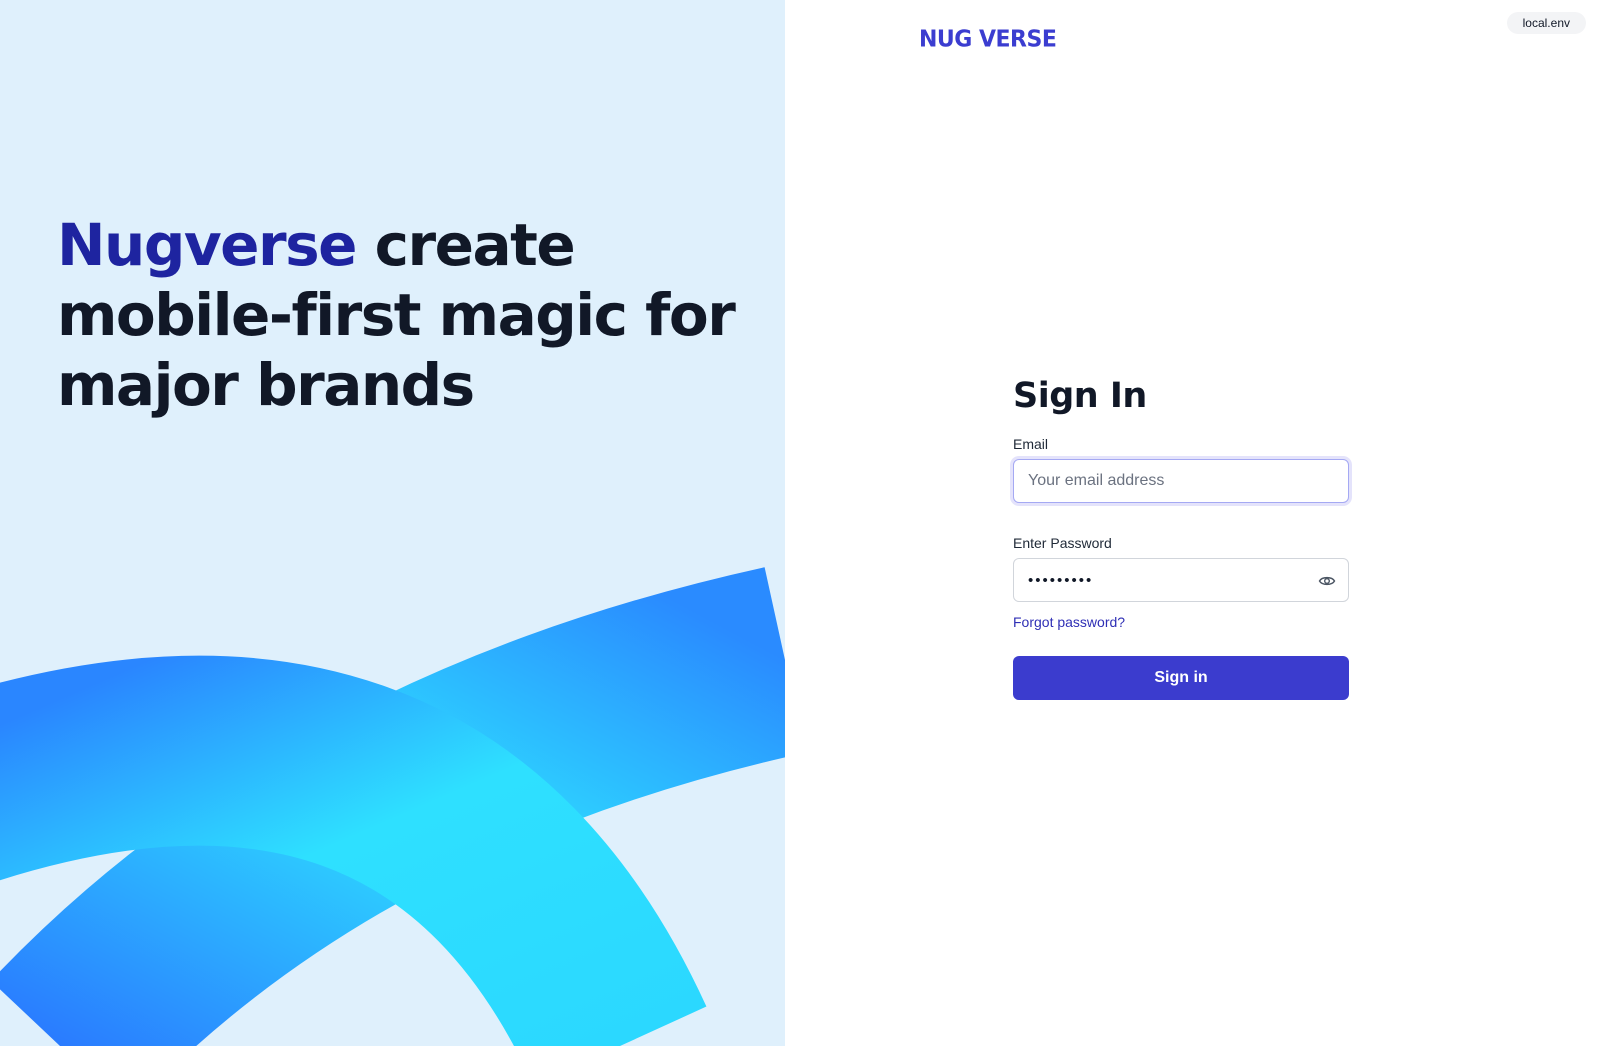  I want to click on email-label: Email, so click(1031, 444).